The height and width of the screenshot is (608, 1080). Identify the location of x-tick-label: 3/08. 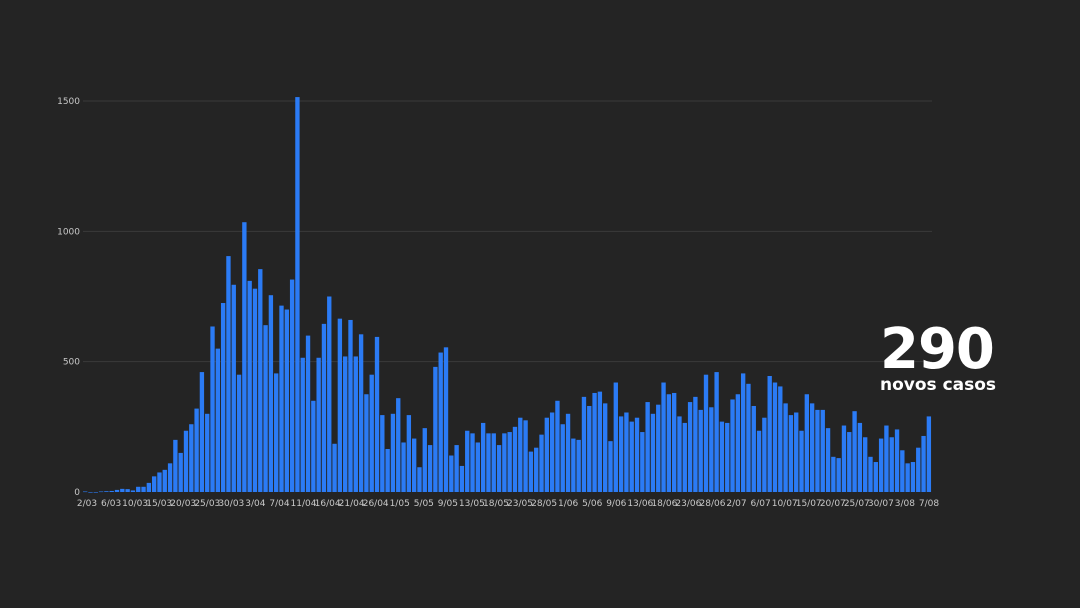
(905, 504).